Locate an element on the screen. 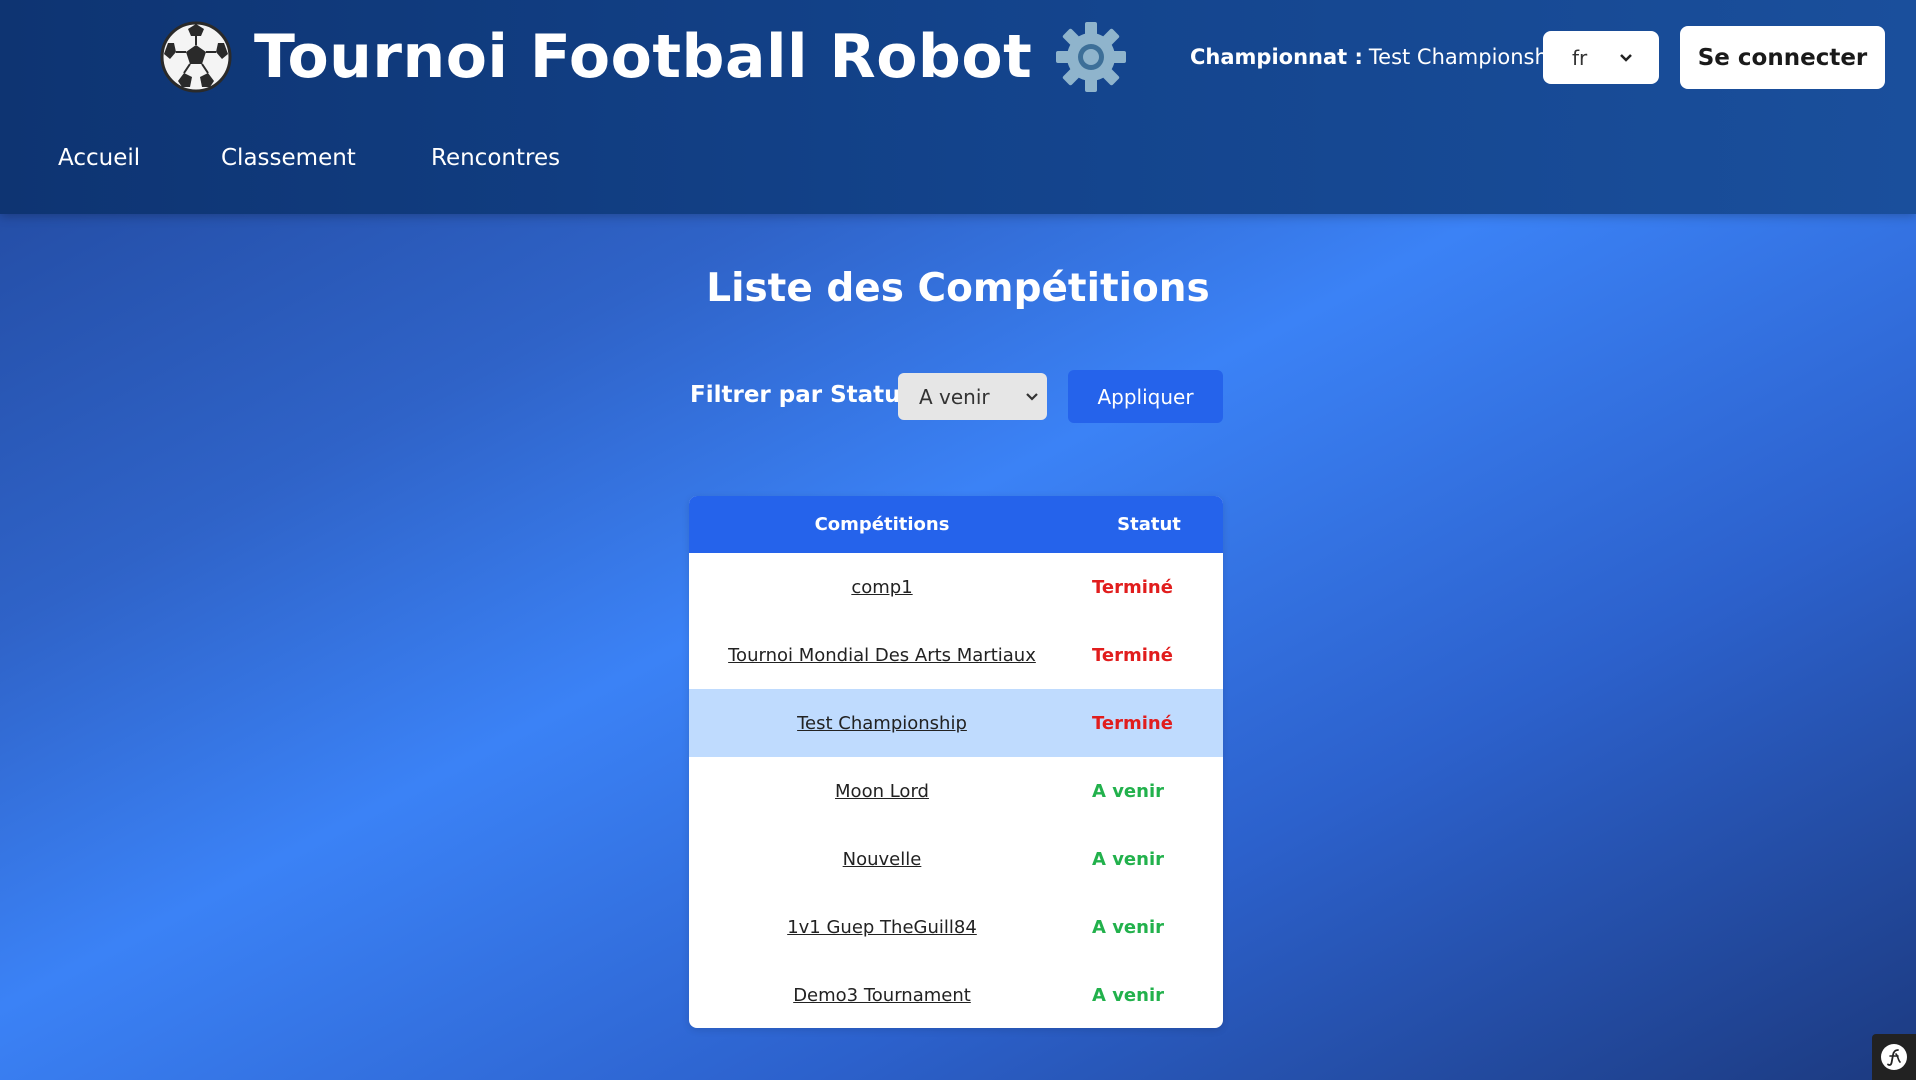  competition-link: Nouvelle is located at coordinates (882, 859).